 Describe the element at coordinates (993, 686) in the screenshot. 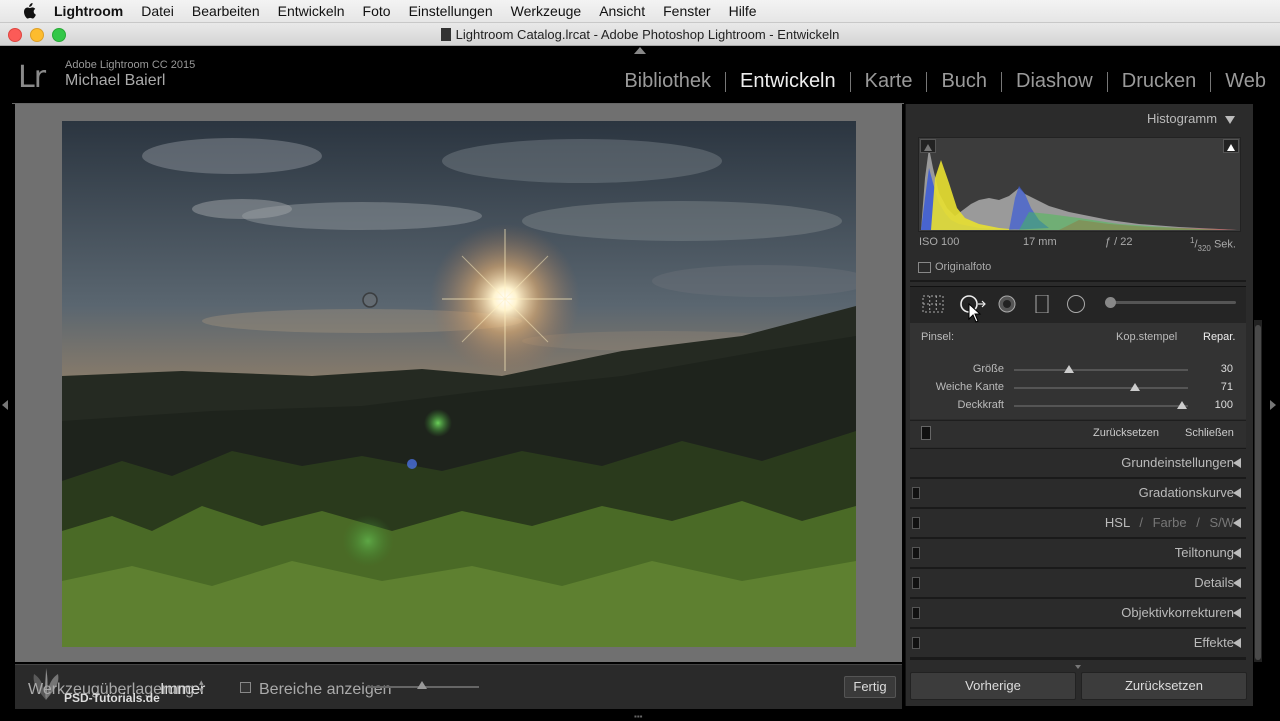

I see `previous-button: Vorherige` at that location.